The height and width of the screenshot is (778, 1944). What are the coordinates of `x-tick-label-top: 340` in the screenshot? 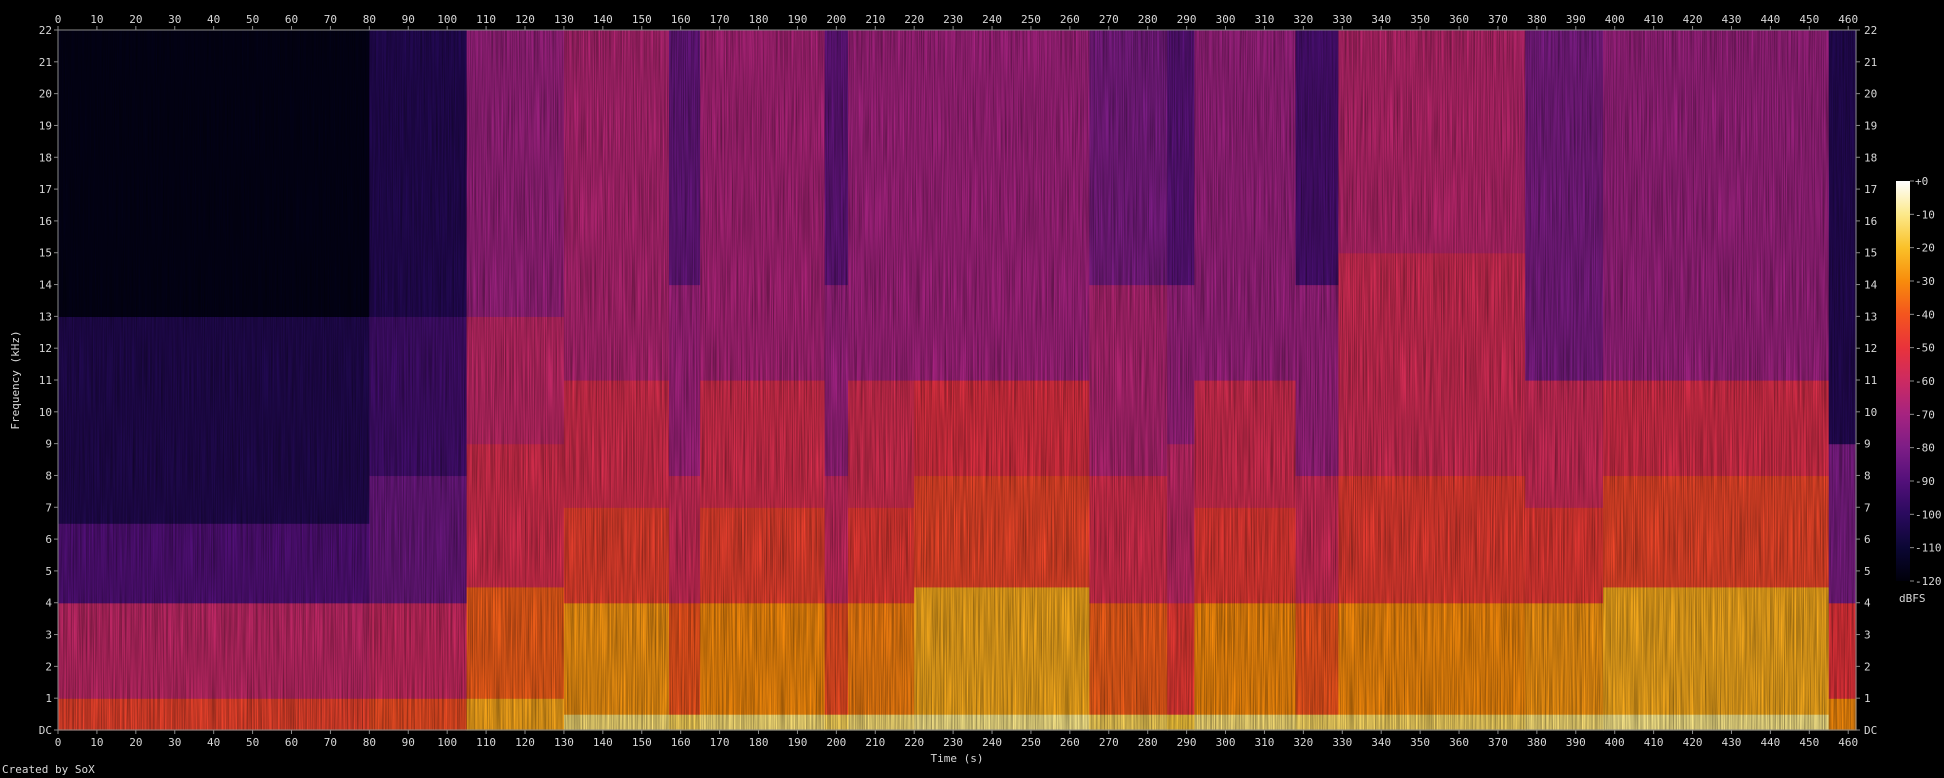 It's located at (1381, 19).